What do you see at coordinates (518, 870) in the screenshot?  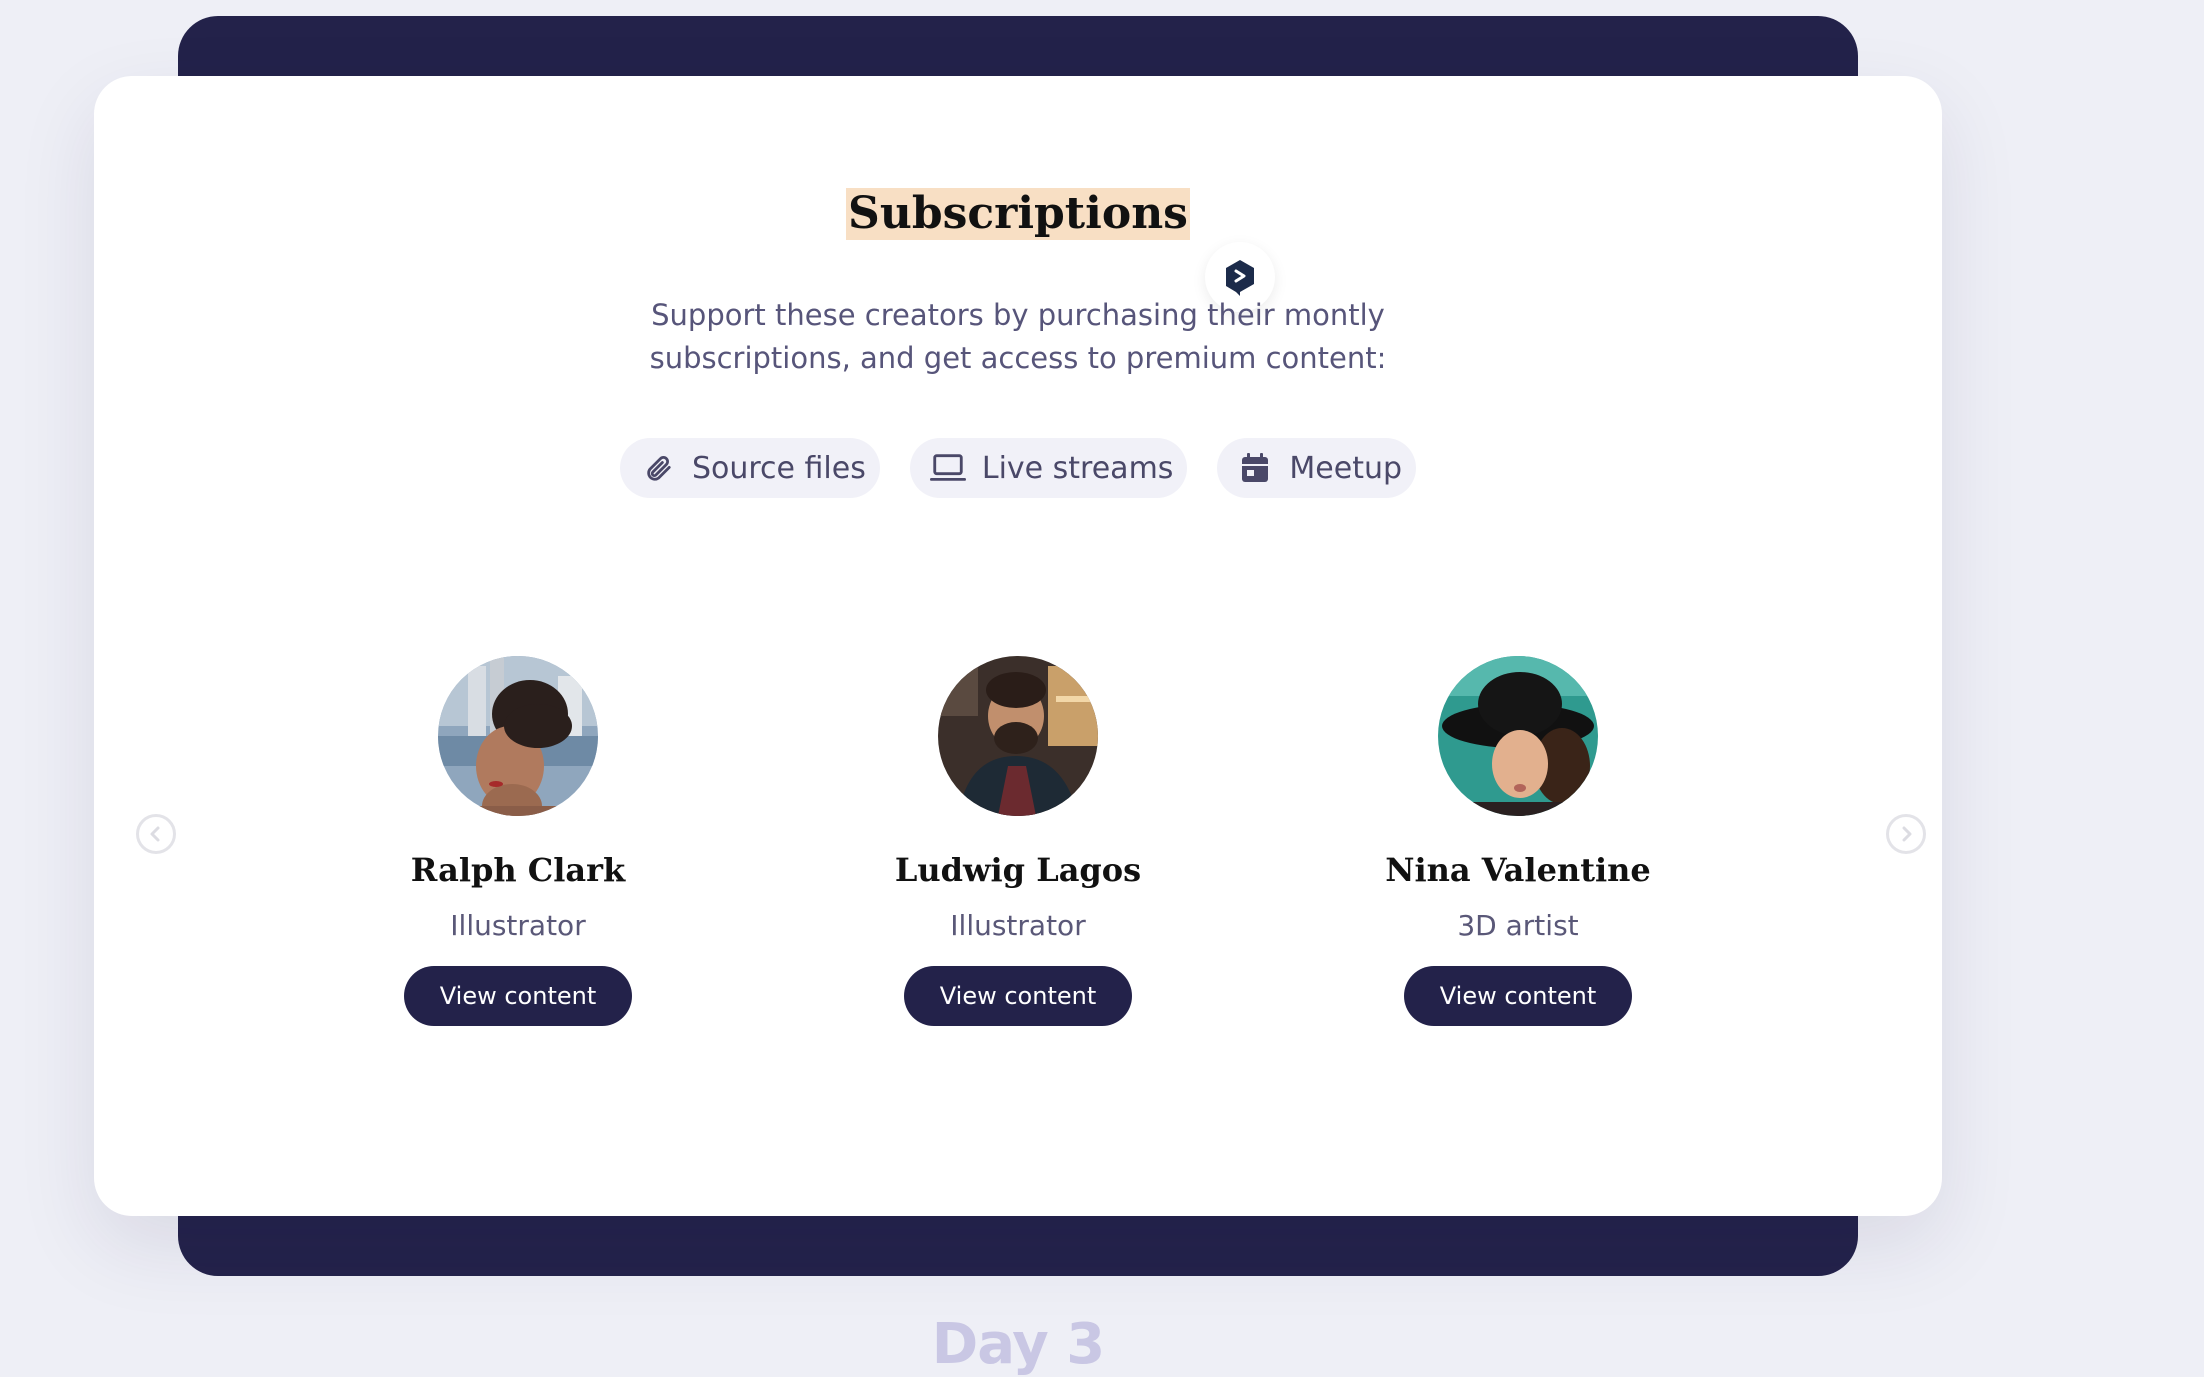 I see `creator-name: Ralph Clark` at bounding box center [518, 870].